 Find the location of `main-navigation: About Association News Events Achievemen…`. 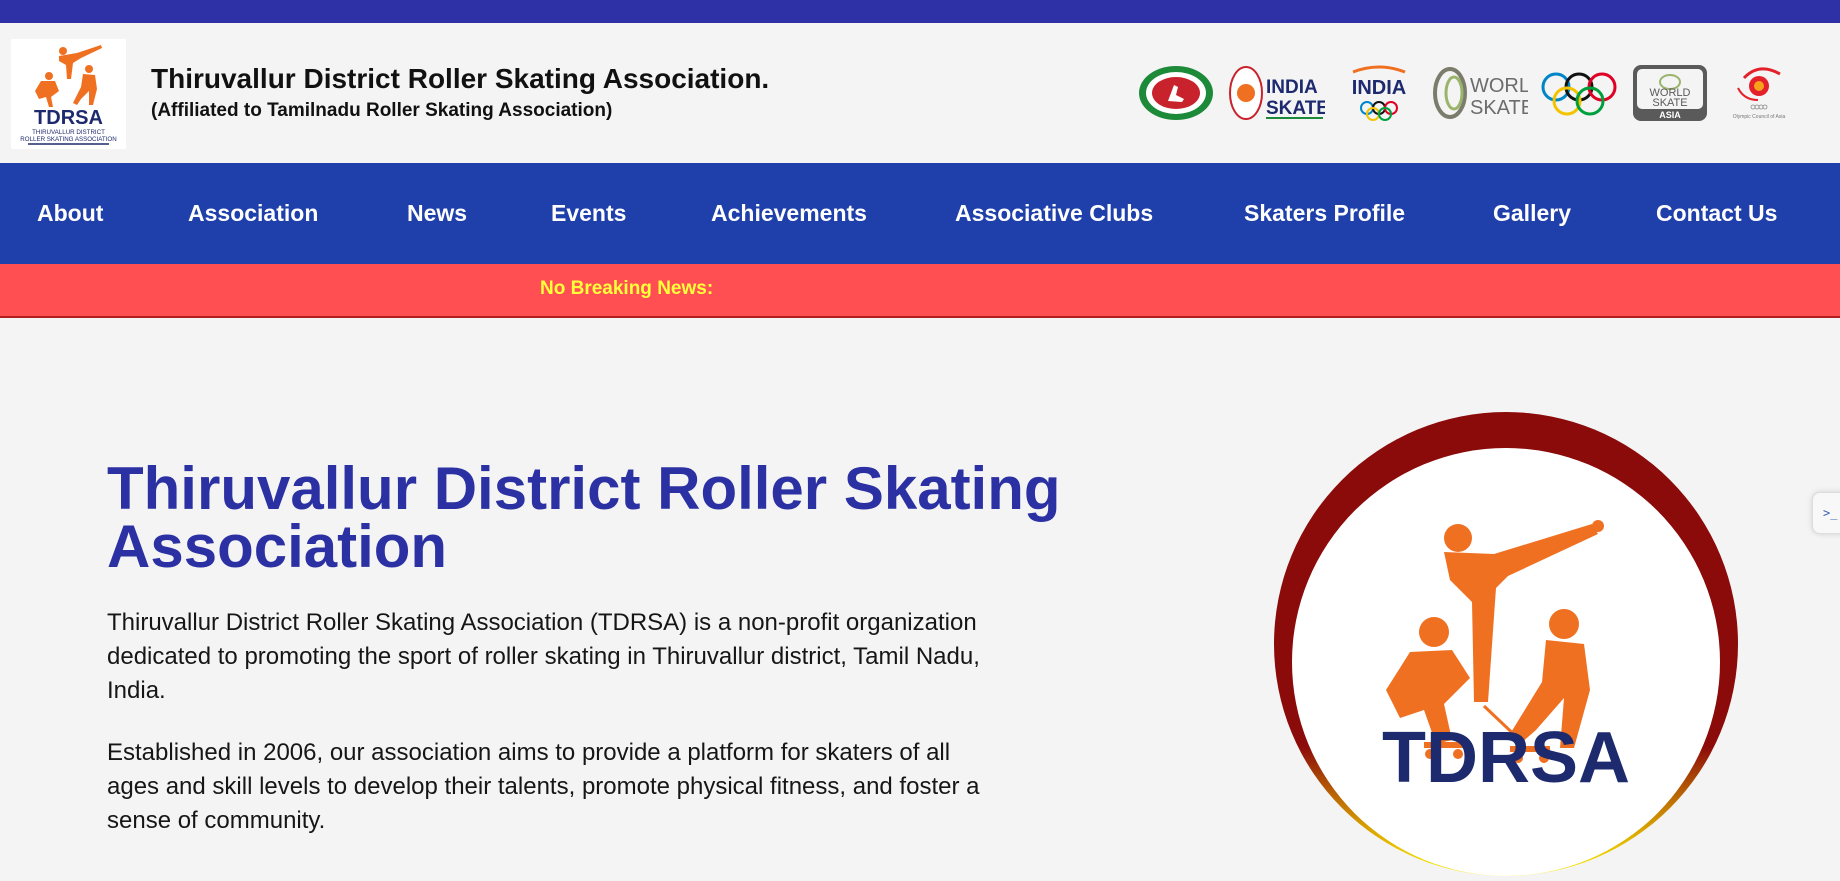

main-navigation: About Association News Events Achievemen… is located at coordinates (920, 213).